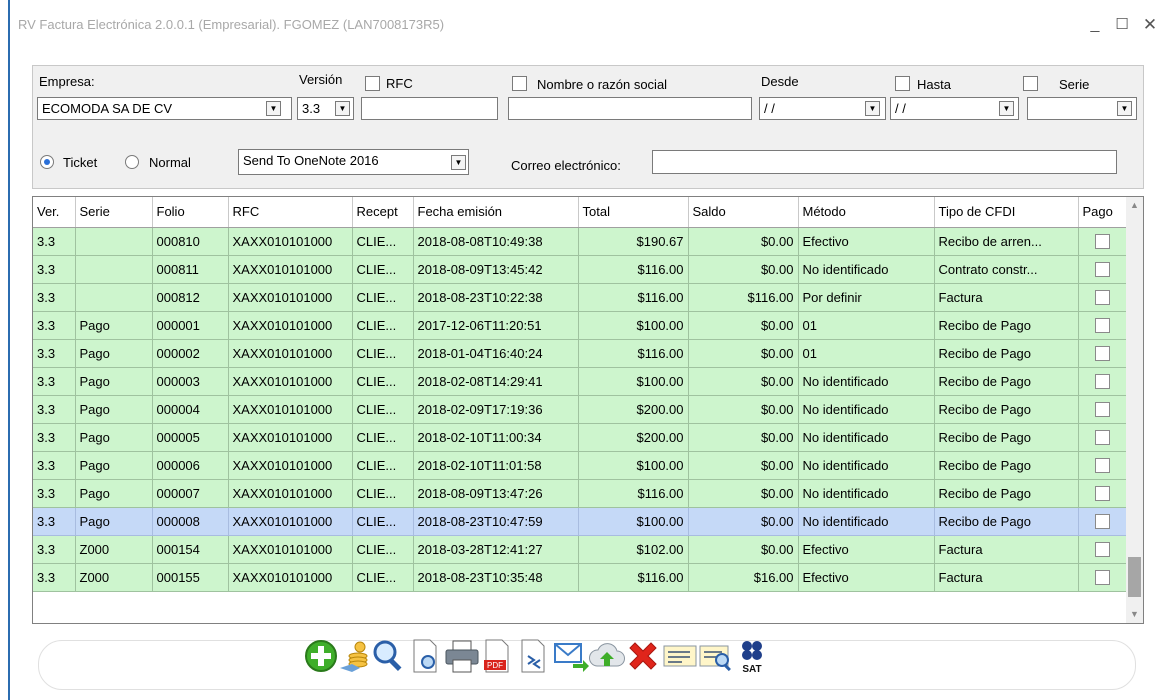 The width and height of the screenshot is (1167, 700). What do you see at coordinates (680, 656) in the screenshot?
I see `list-icon` at bounding box center [680, 656].